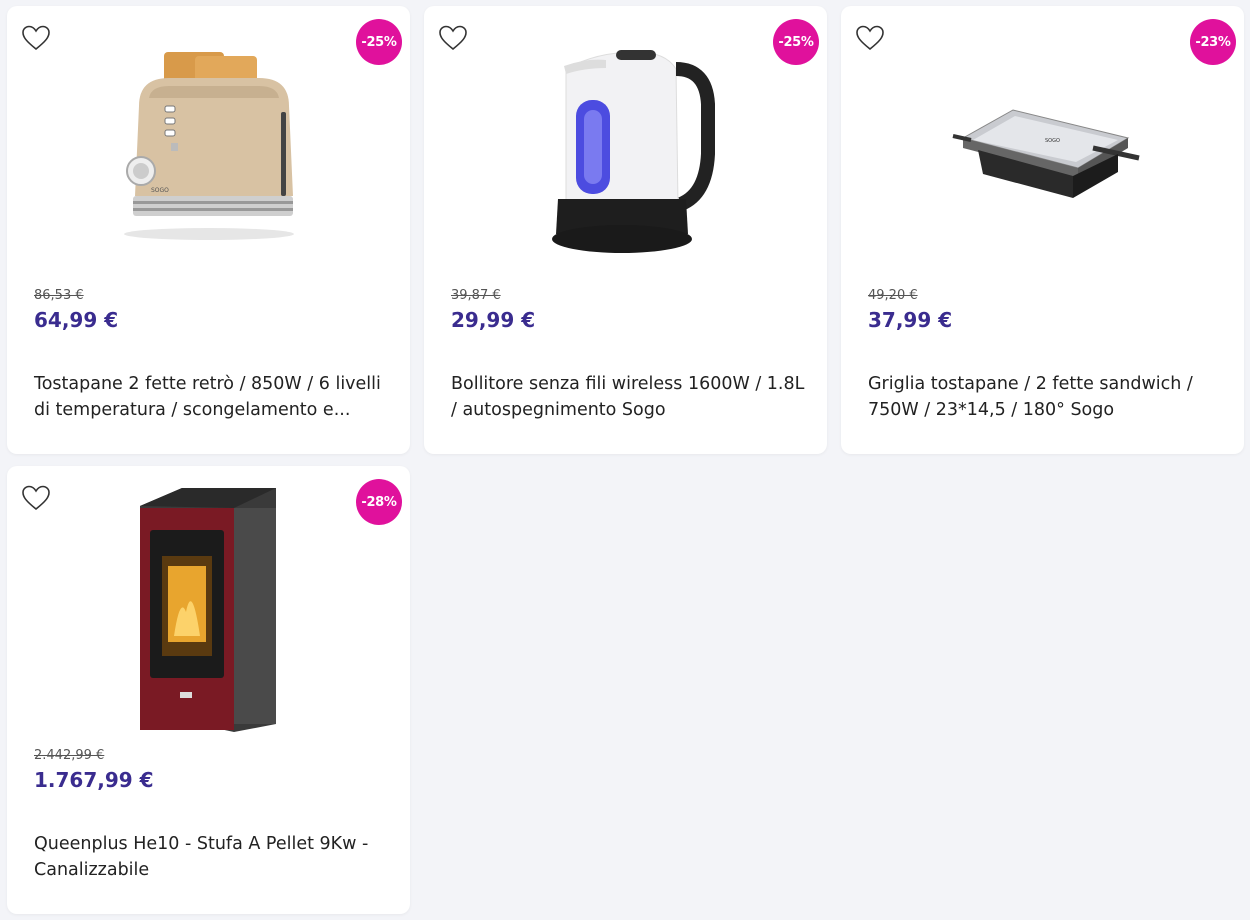  Describe the element at coordinates (493, 320) in the screenshot. I see `current-price: 29,99 €` at that location.